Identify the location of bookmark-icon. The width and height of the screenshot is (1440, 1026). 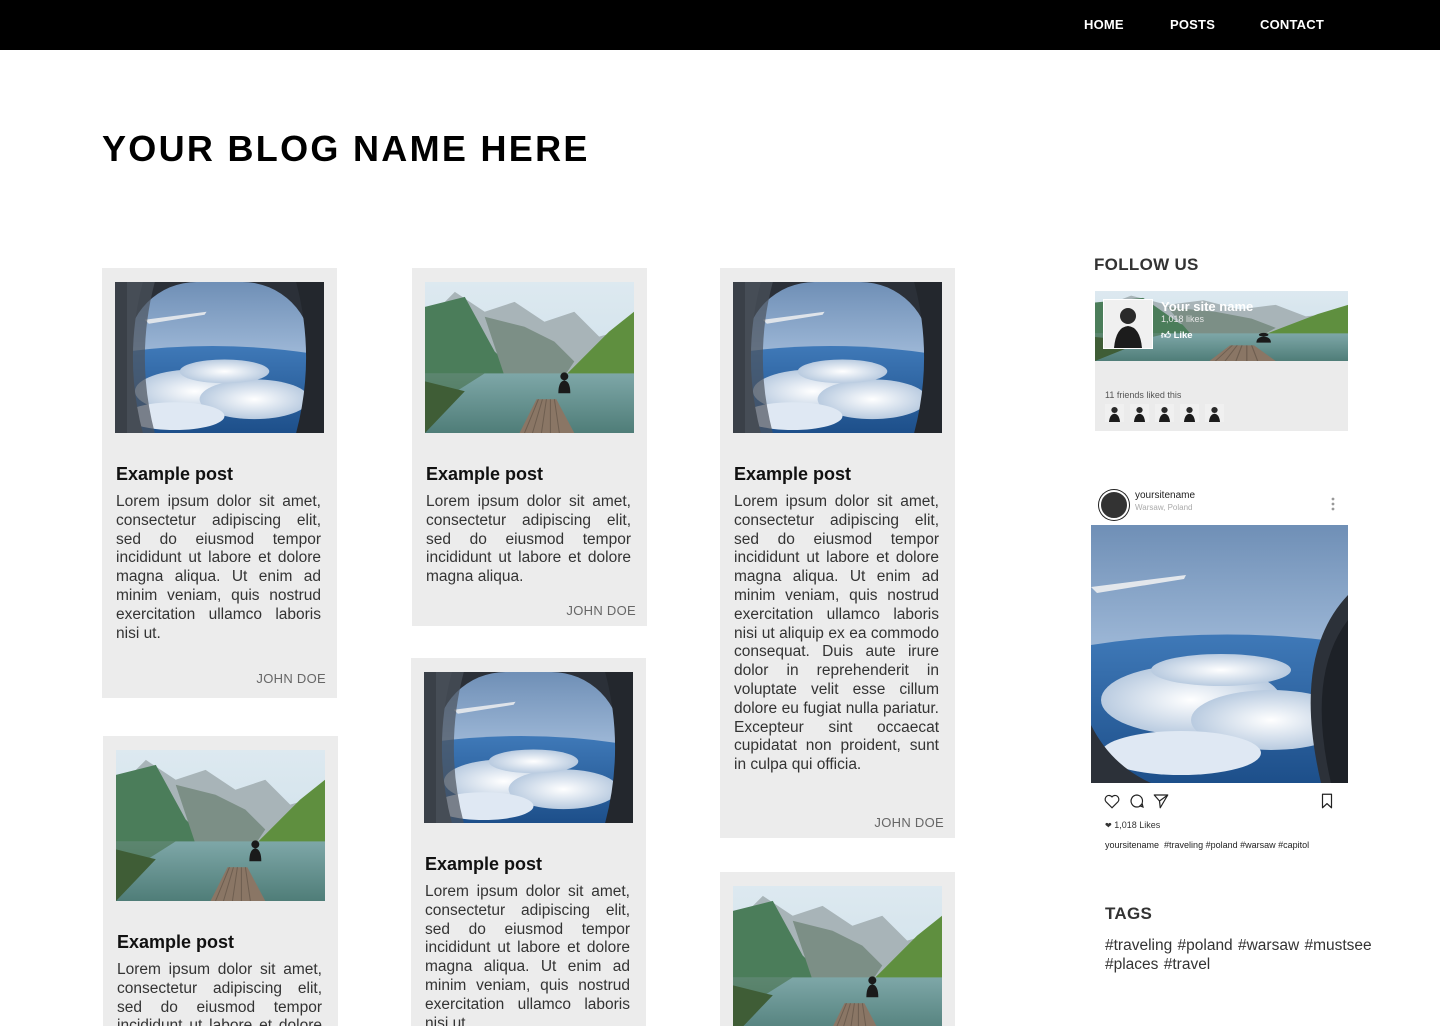
(1327, 801).